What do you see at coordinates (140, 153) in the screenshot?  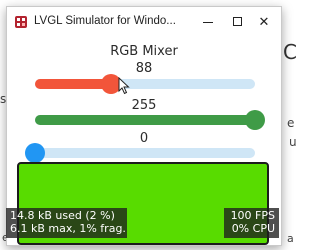 I see `blue-slider` at bounding box center [140, 153].